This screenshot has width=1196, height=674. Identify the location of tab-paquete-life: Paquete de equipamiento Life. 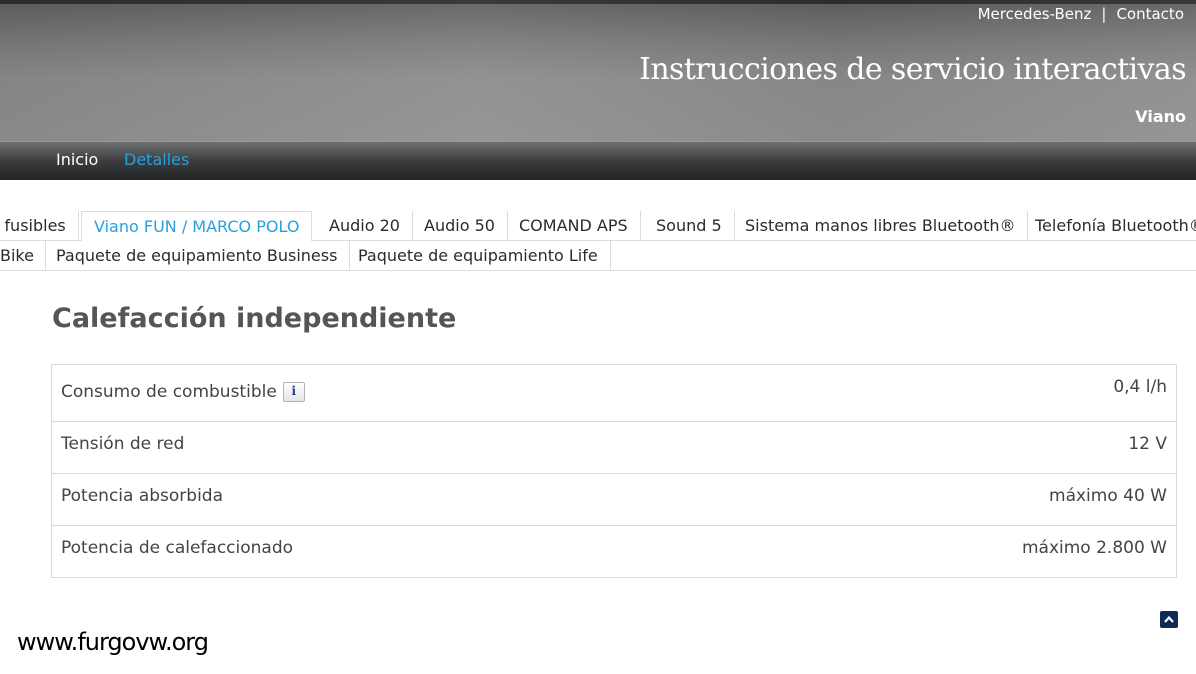
(478, 256).